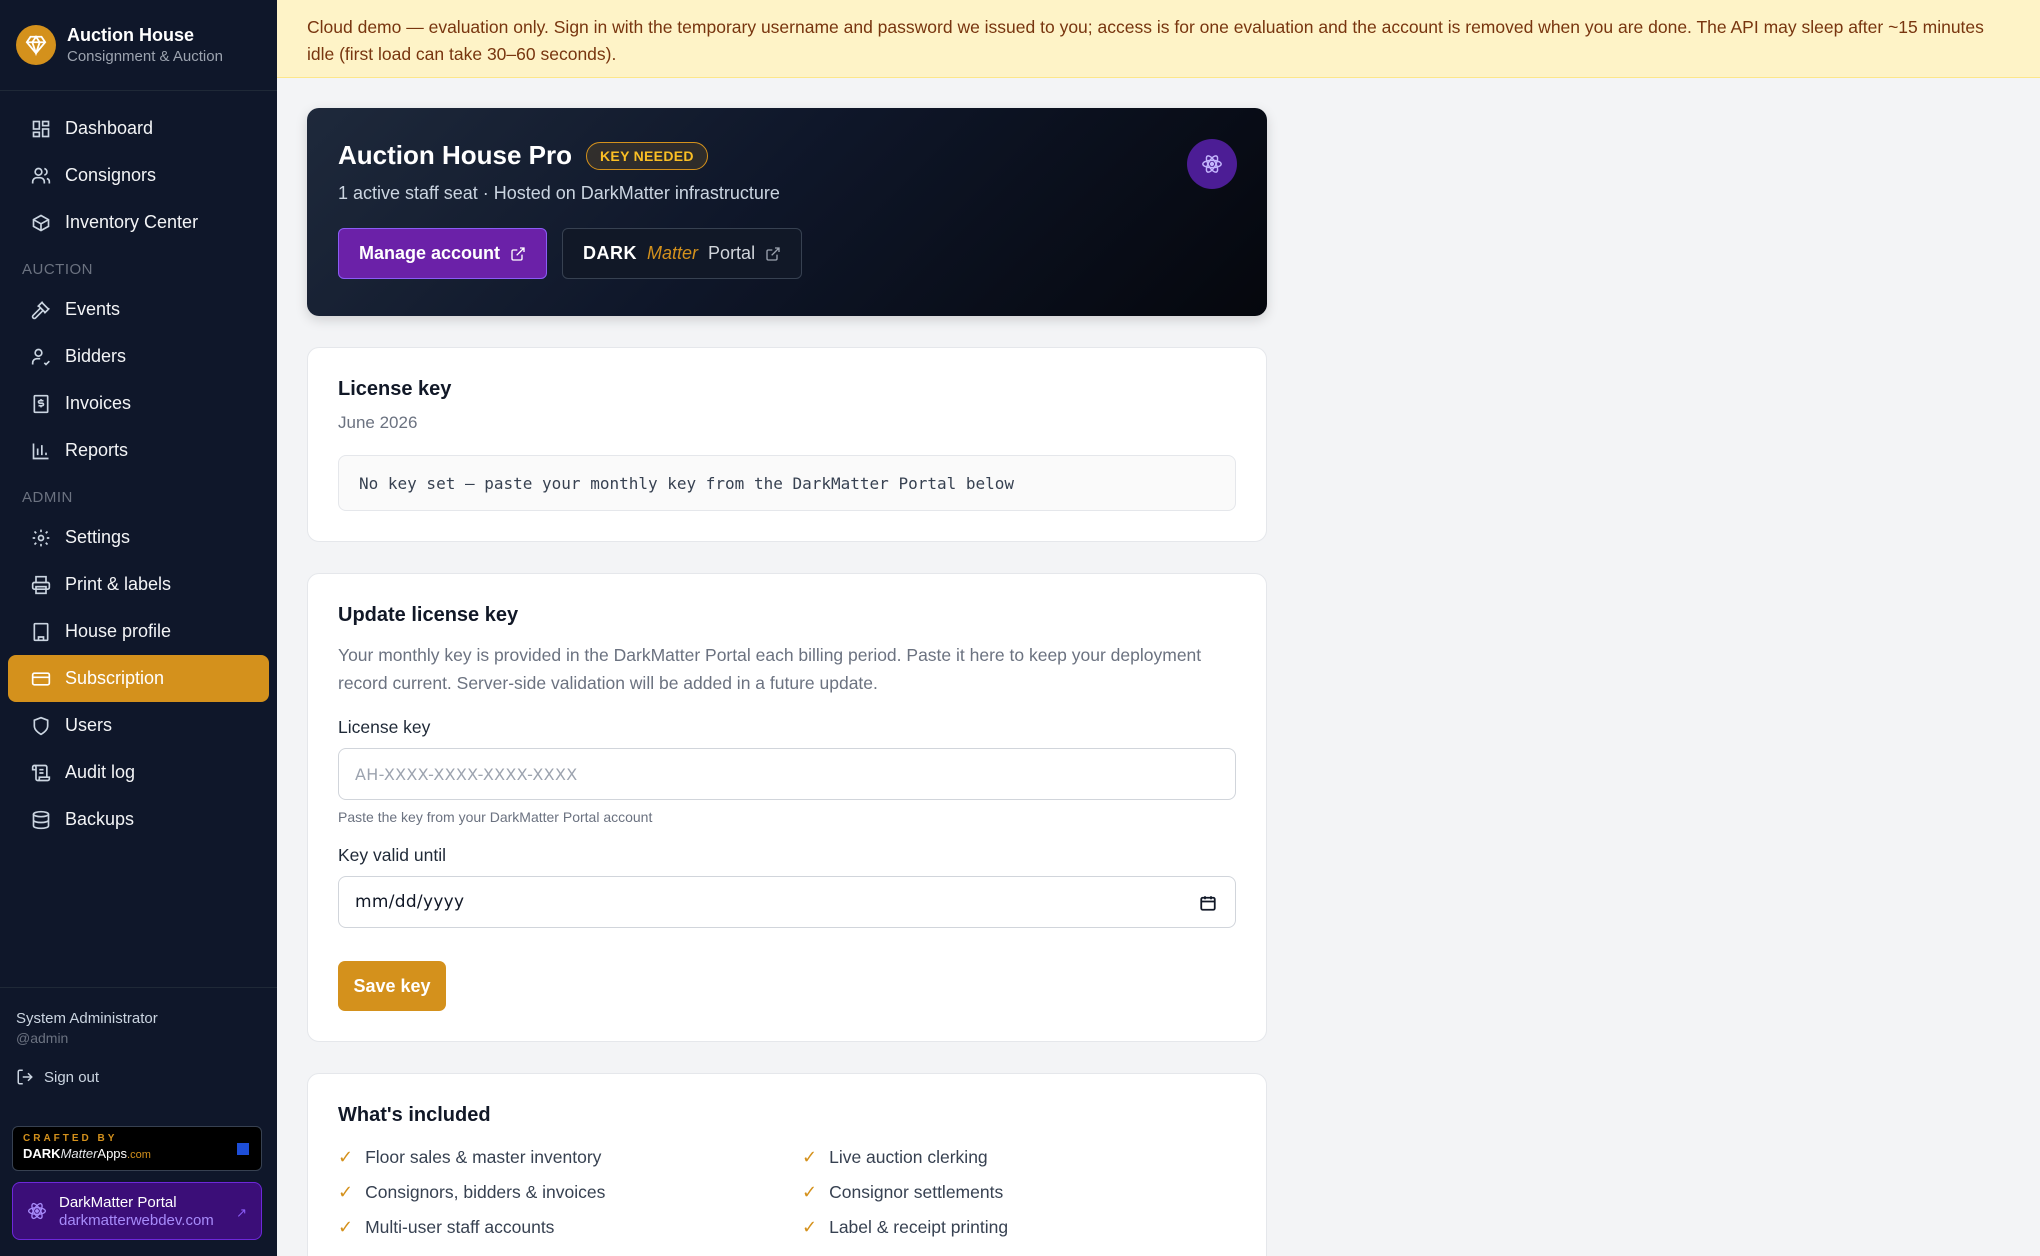  Describe the element at coordinates (472, 1192) in the screenshot. I see `list-item: ✓ Consignors, bidders & invoices` at that location.